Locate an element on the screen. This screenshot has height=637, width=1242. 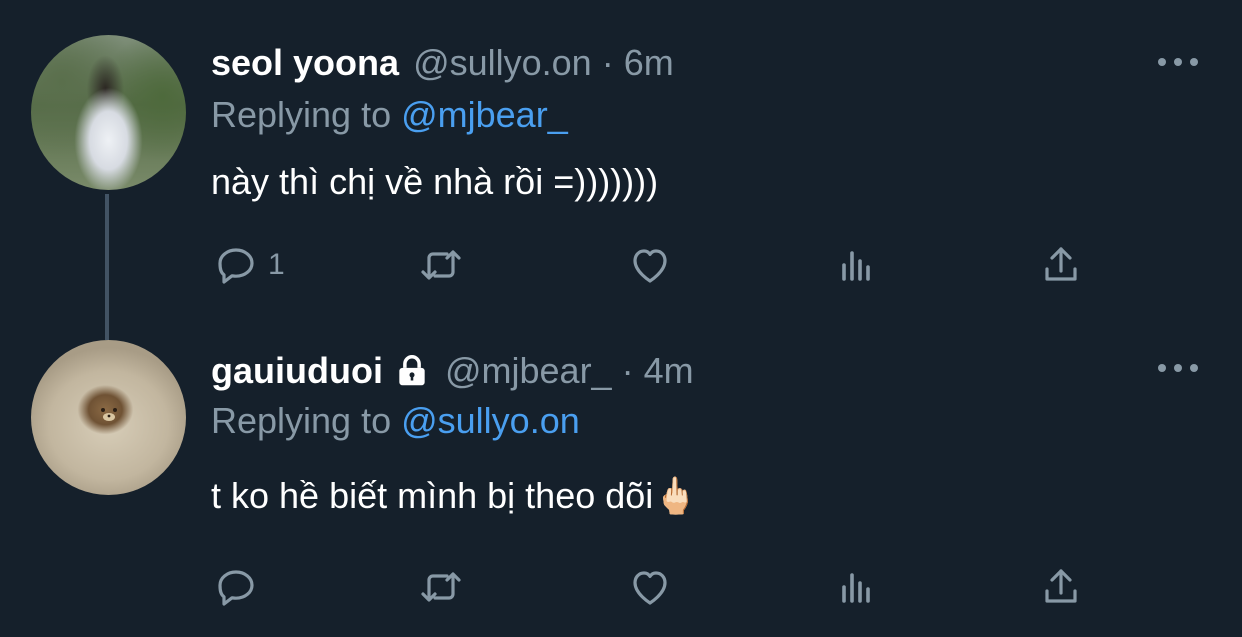
tweet-header: gauiuduoi @mjbear_ · 4m is located at coordinates (452, 371).